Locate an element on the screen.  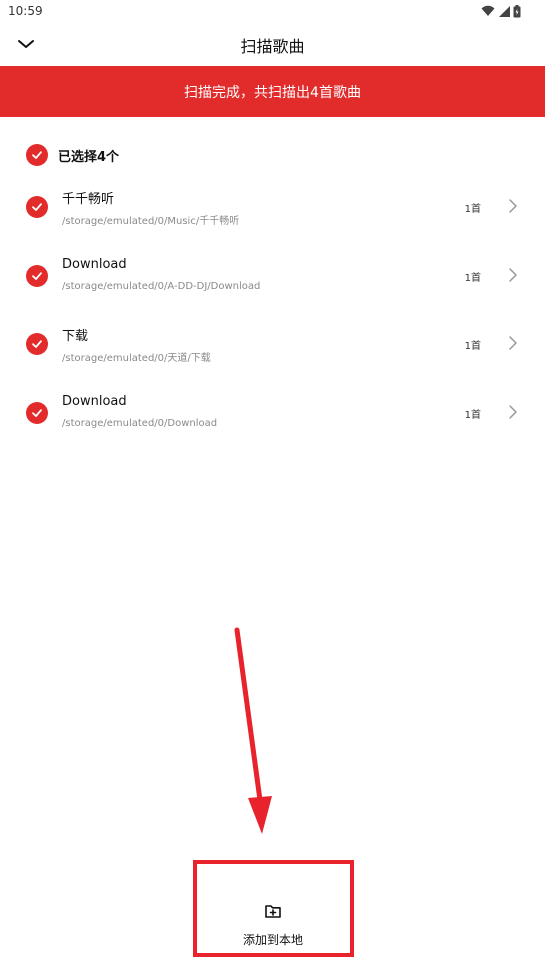
list-item: 千千畅听 /storage/emulated/0/Music/千千畅听 1首 is located at coordinates (272, 210).